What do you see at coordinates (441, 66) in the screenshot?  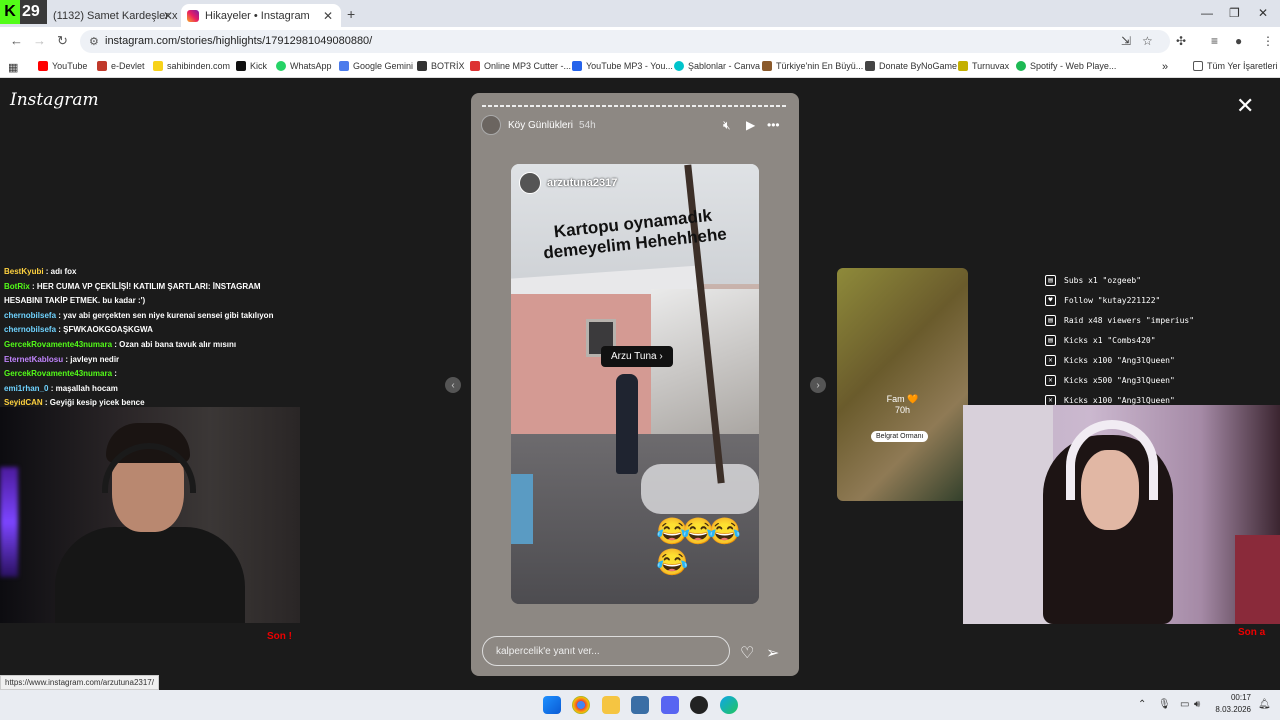 I see `bookmark-botrix: BOTRİX` at bounding box center [441, 66].